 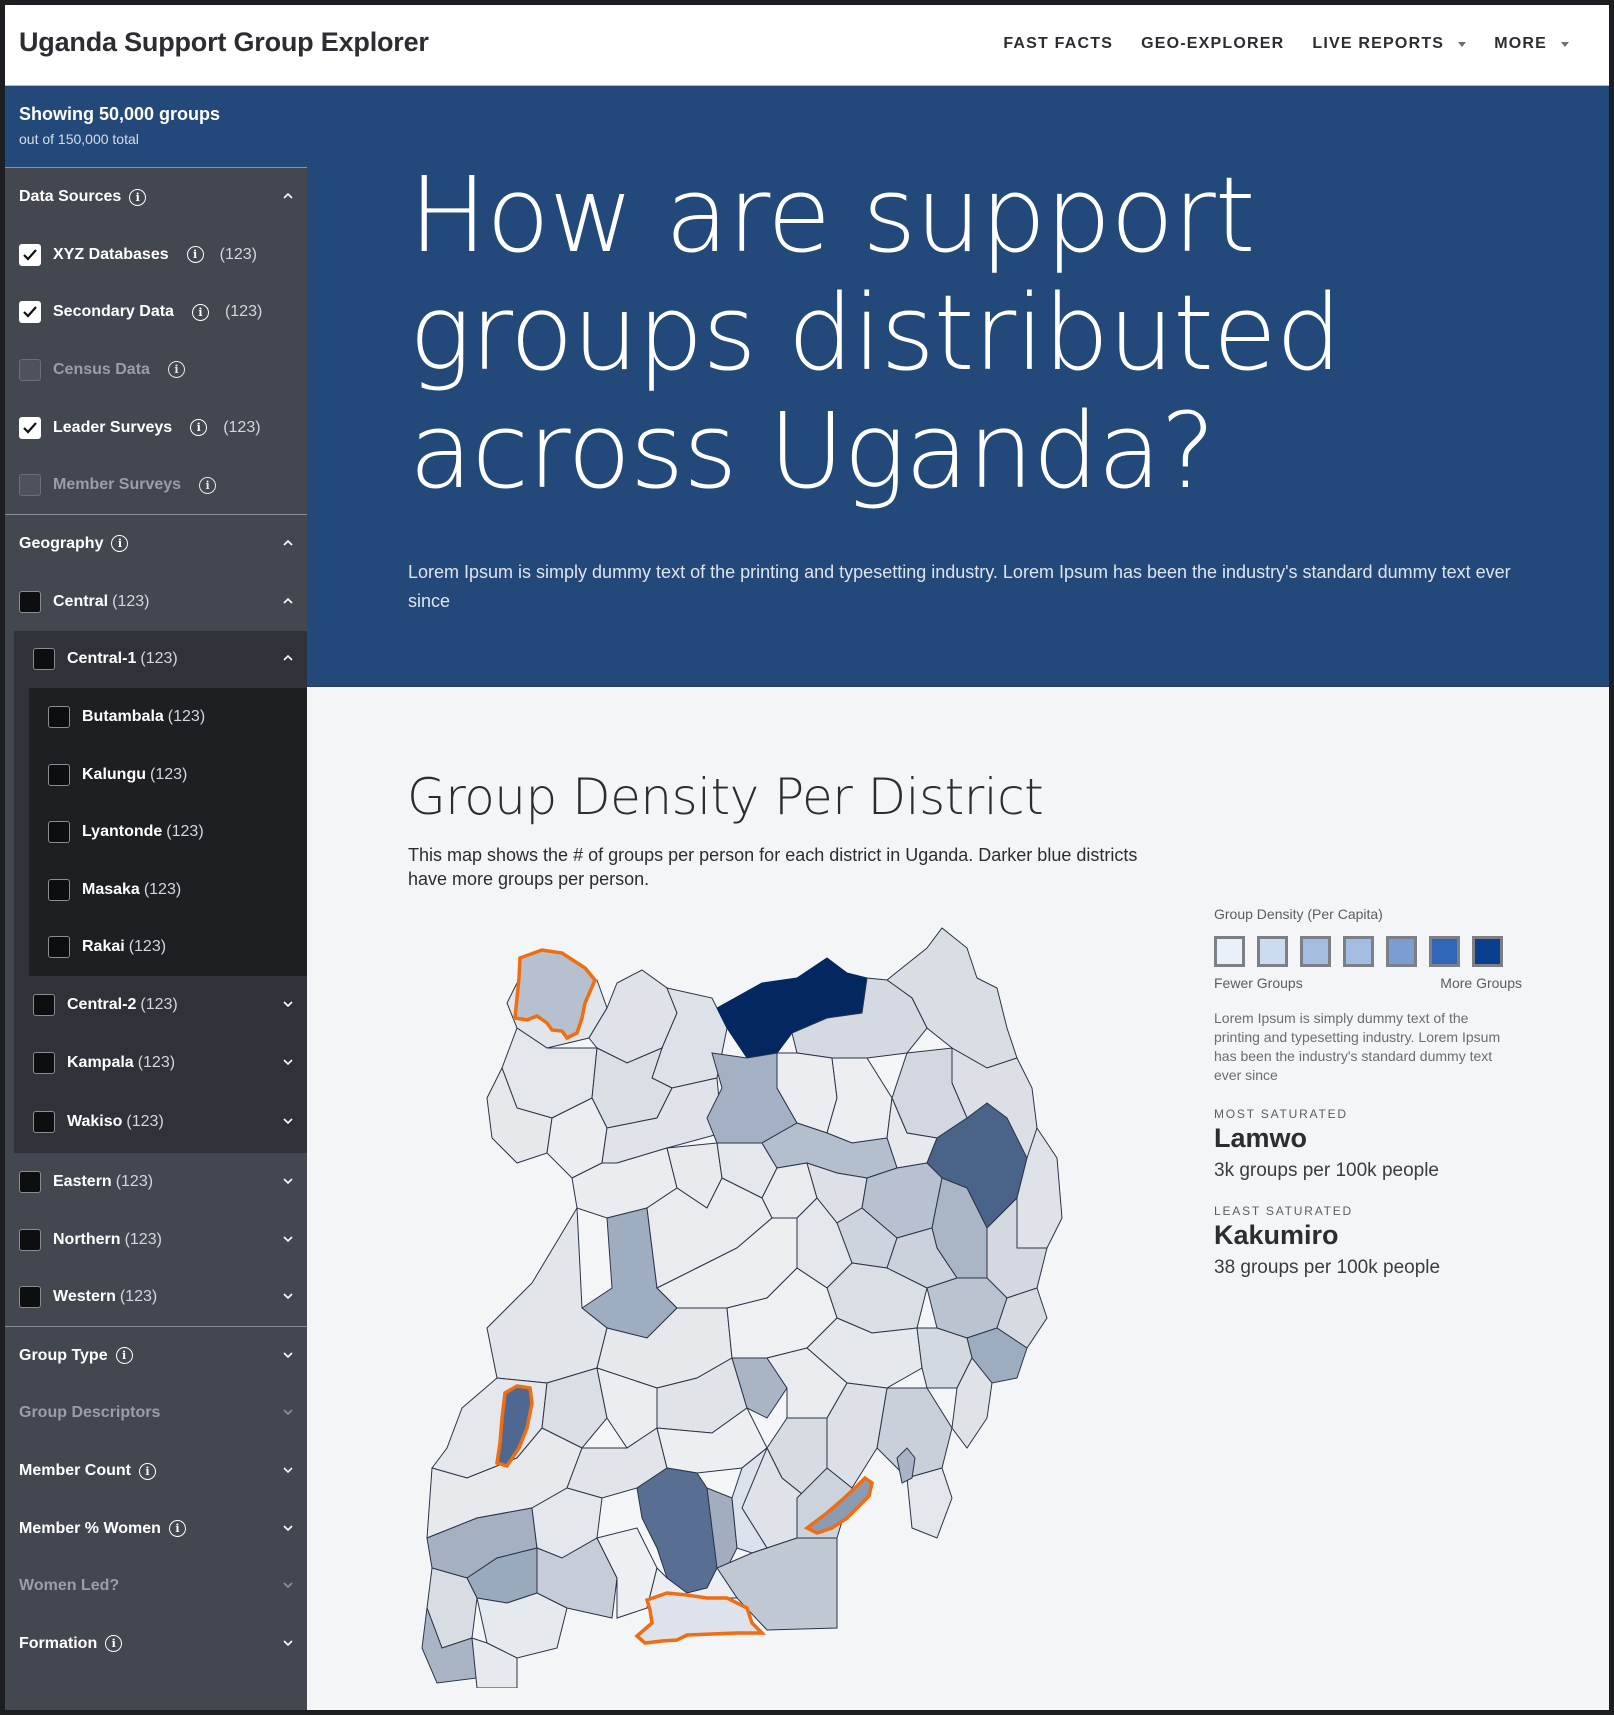 I want to click on subregion-kampala: Kampala (123), so click(x=160, y=1063).